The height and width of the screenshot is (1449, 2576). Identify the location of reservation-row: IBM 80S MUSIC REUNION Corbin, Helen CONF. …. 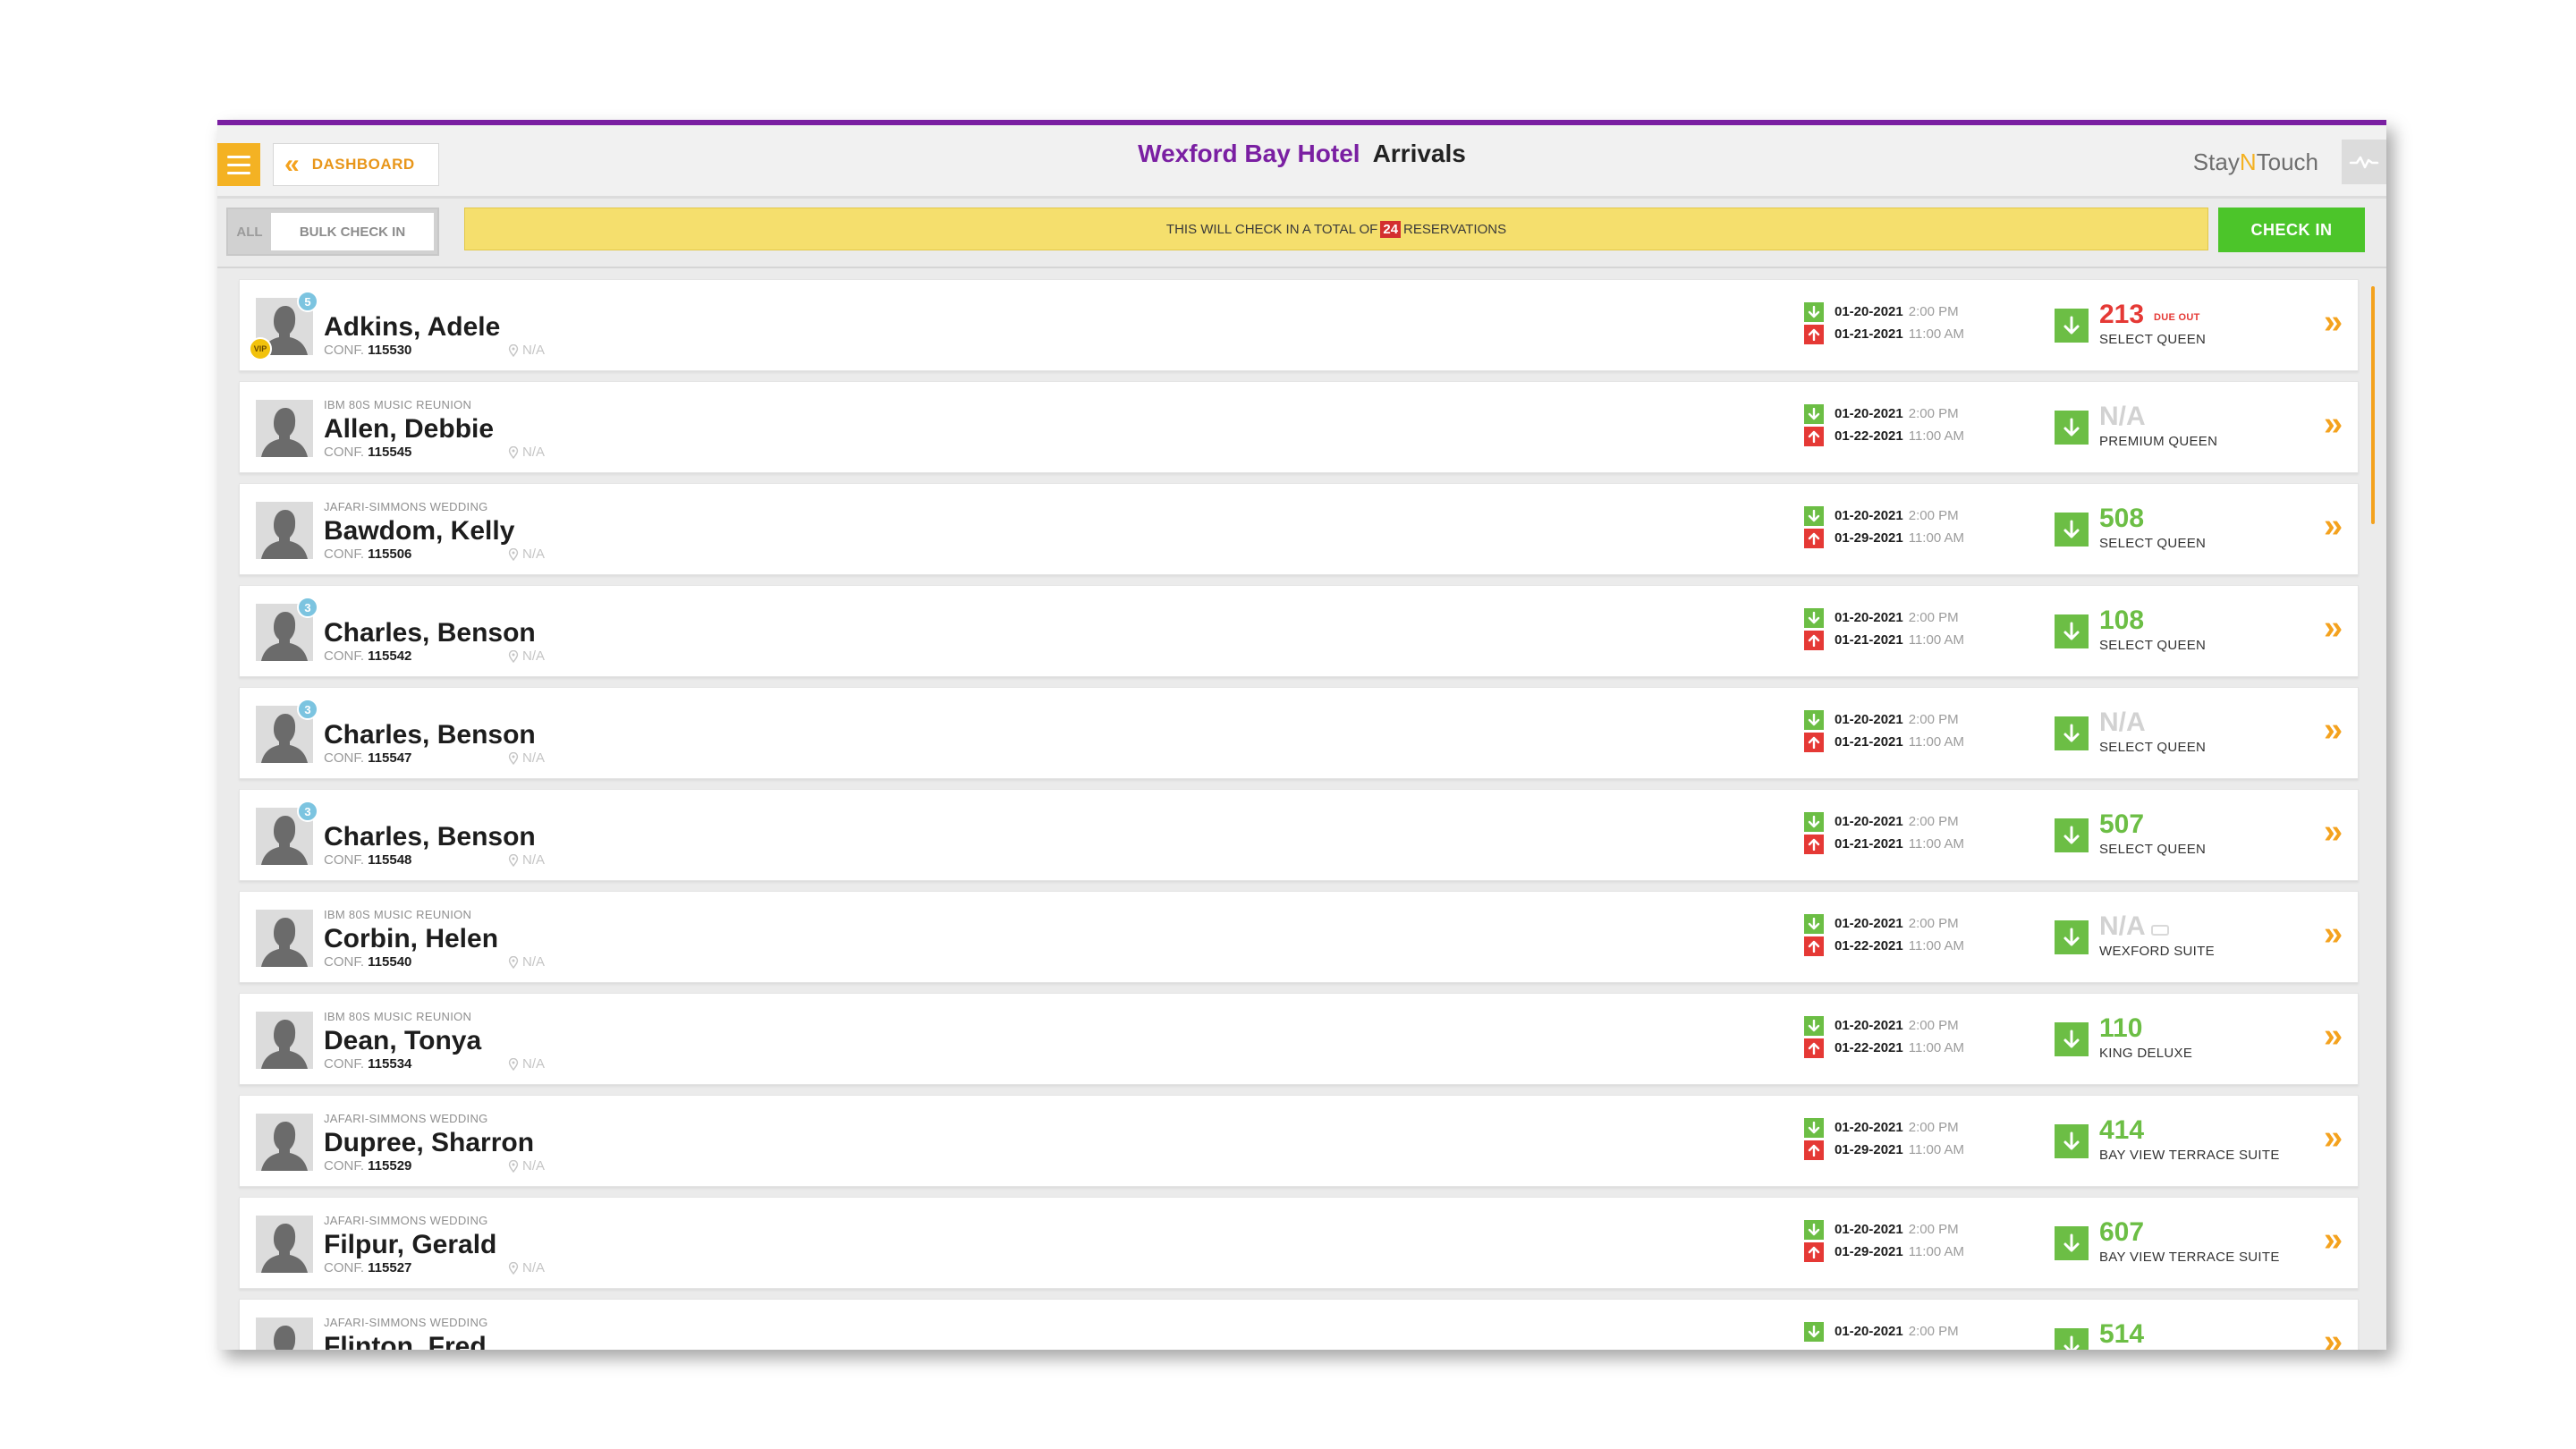
(1299, 937).